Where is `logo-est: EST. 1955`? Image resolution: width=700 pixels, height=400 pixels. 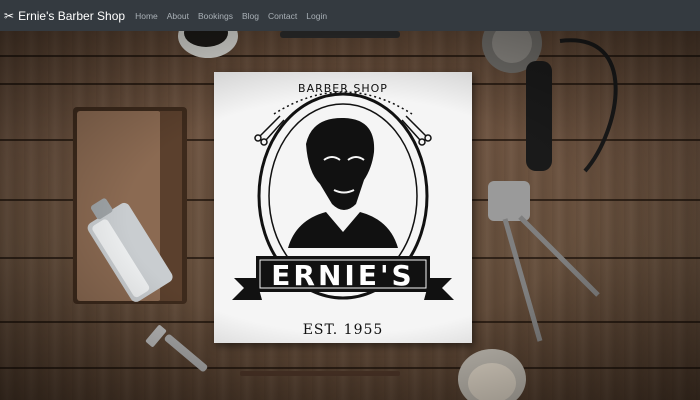 logo-est: EST. 1955 is located at coordinates (343, 330).